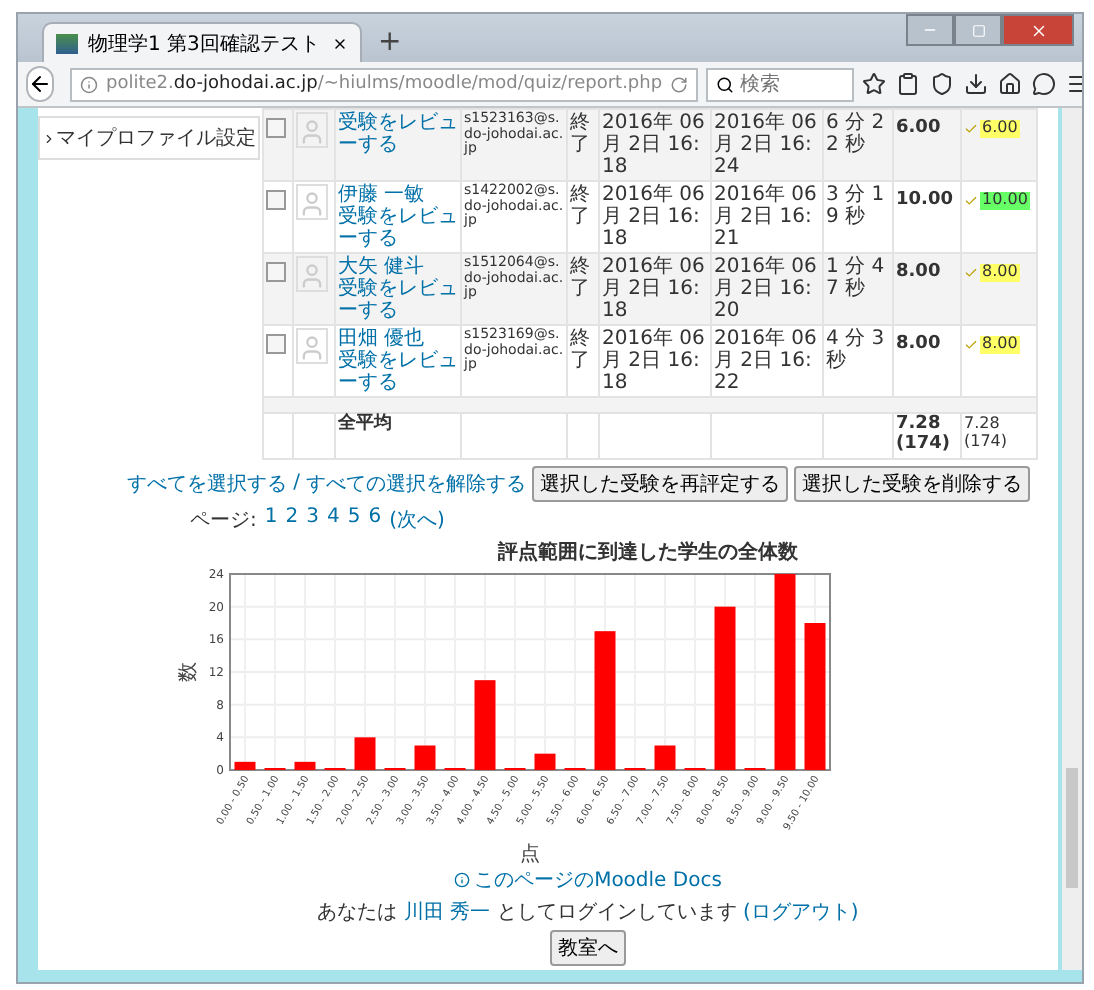 The height and width of the screenshot is (990, 1094). Describe the element at coordinates (856, 278) in the screenshot. I see `table-cell-text: 1 分 47 秒` at that location.